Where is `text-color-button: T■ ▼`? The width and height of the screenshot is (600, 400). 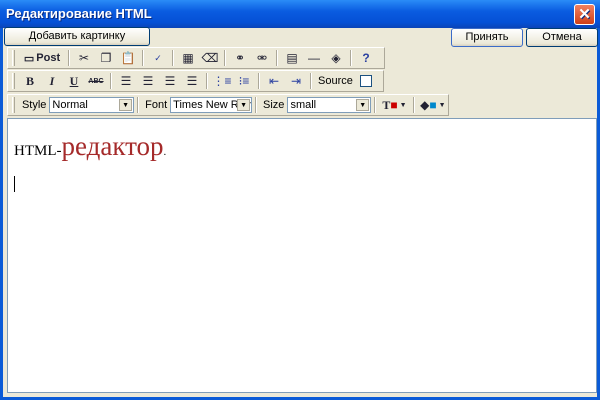
text-color-button: T■ ▼ is located at coordinates (394, 105).